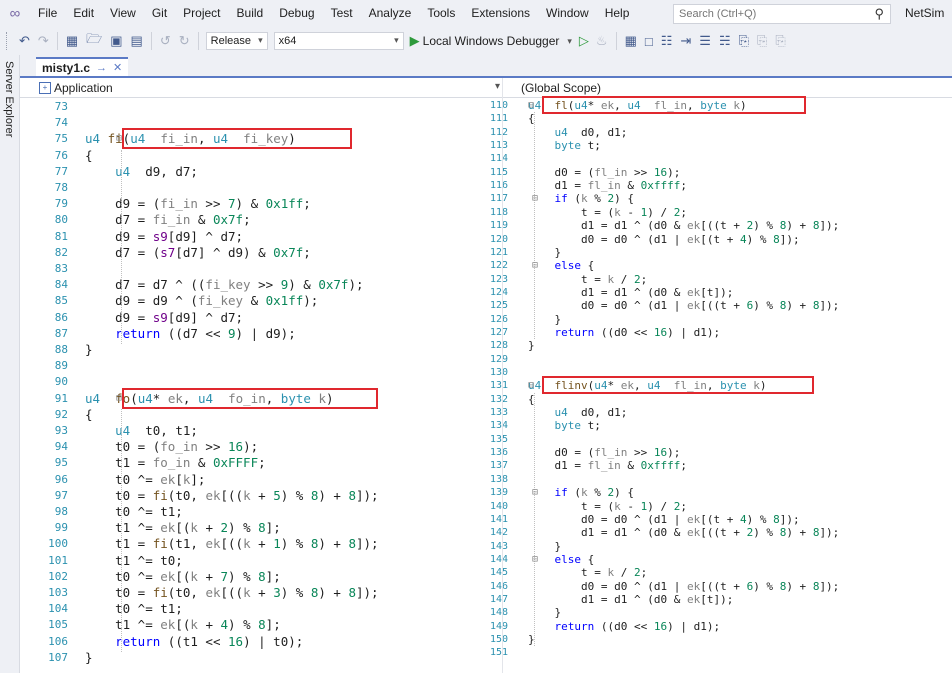 This screenshot has height=673, width=952. What do you see at coordinates (415, 41) in the screenshot?
I see `start-debugging-icon: ▶` at bounding box center [415, 41].